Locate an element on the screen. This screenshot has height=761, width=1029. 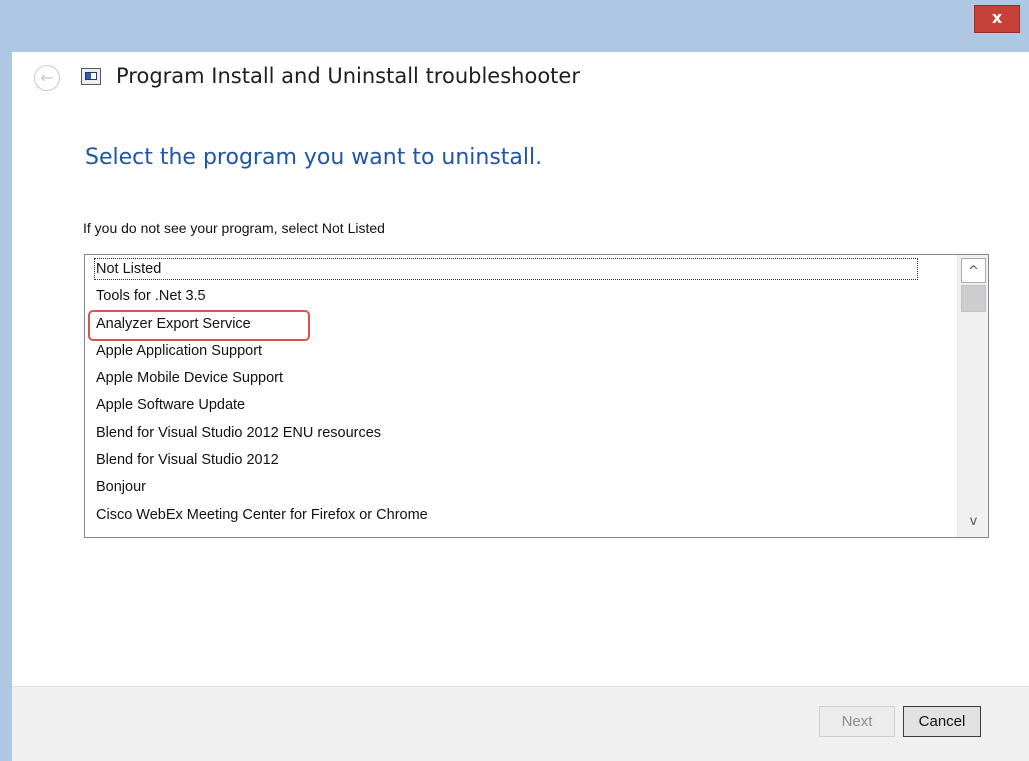
cancel-button: Cancel is located at coordinates (942, 721).